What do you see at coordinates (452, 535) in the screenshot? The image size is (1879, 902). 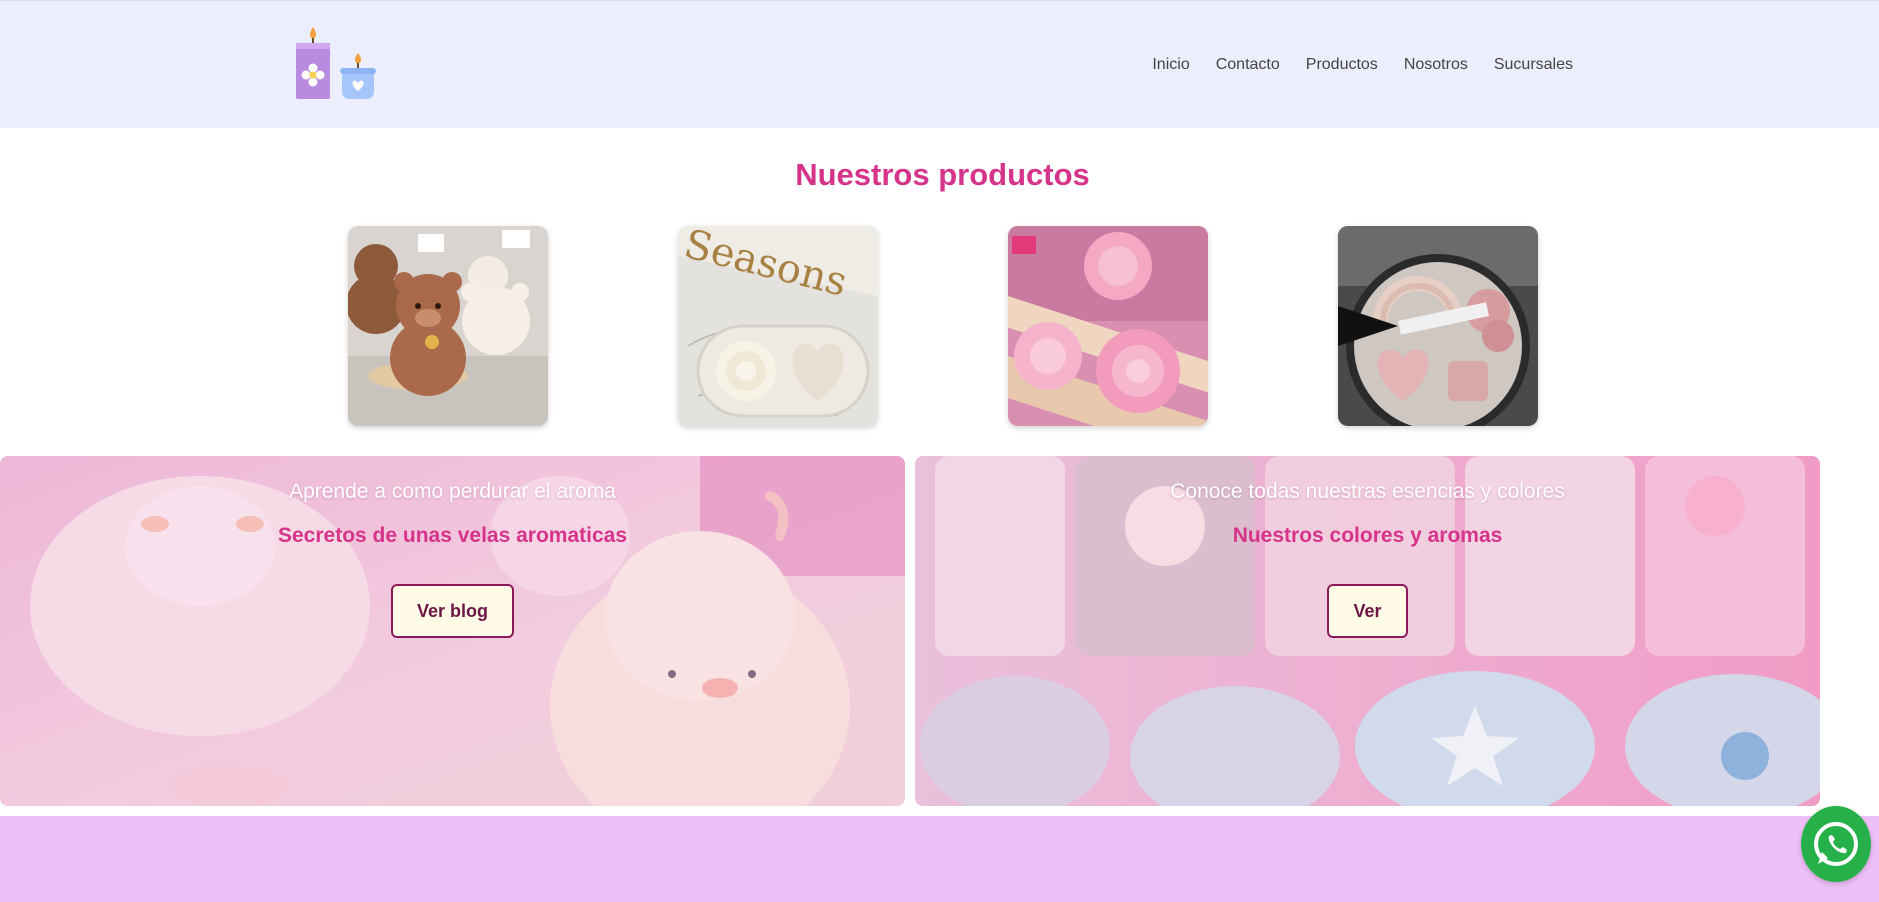 I see `blog-banner-headline: Secretos de unas velas aromaticas` at bounding box center [452, 535].